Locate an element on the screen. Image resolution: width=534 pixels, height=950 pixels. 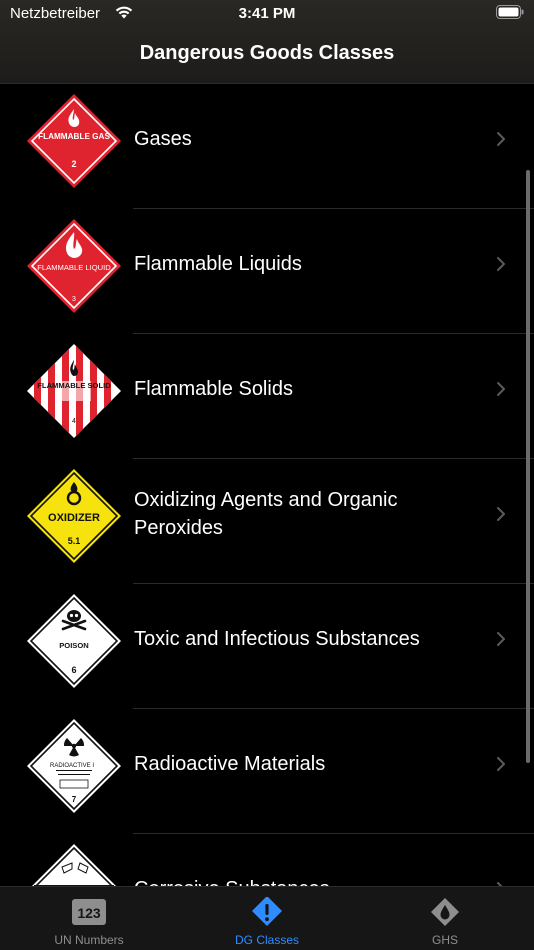
flammable-gas-placard-icon: FLAMMABLE GAS 2 is located at coordinates (74, 141).